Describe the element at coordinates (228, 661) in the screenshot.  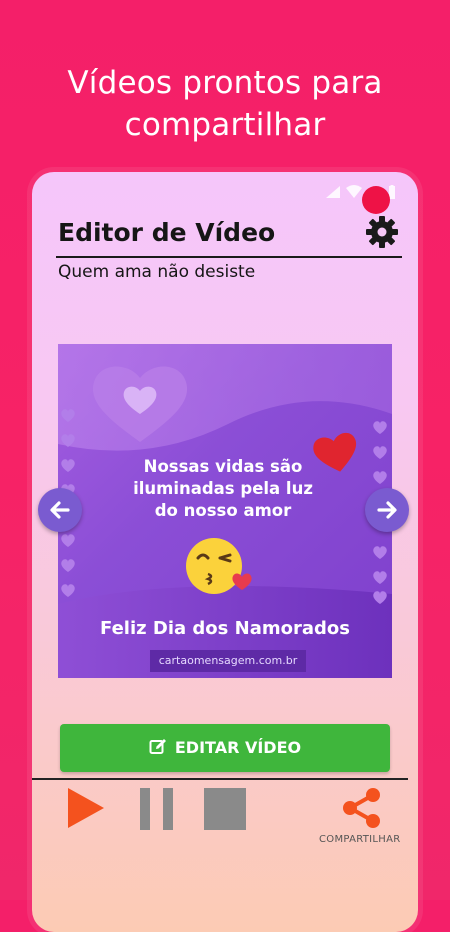
I see `card-website: cartaomensagem.com.br` at that location.